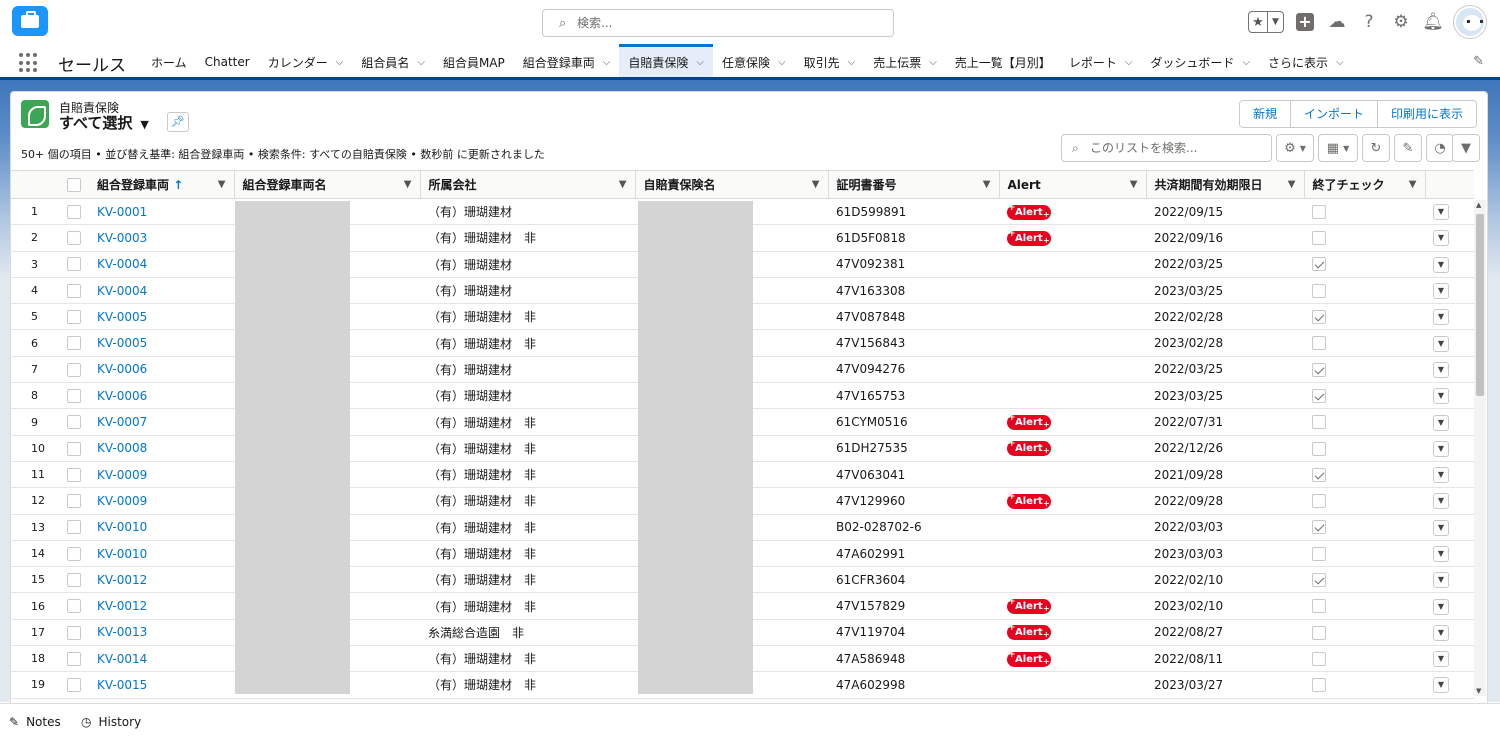 Image resolution: width=1500 pixels, height=741 pixels. What do you see at coordinates (1101, 60) in the screenshot?
I see `nav-item-11: レポート ⌵` at bounding box center [1101, 60].